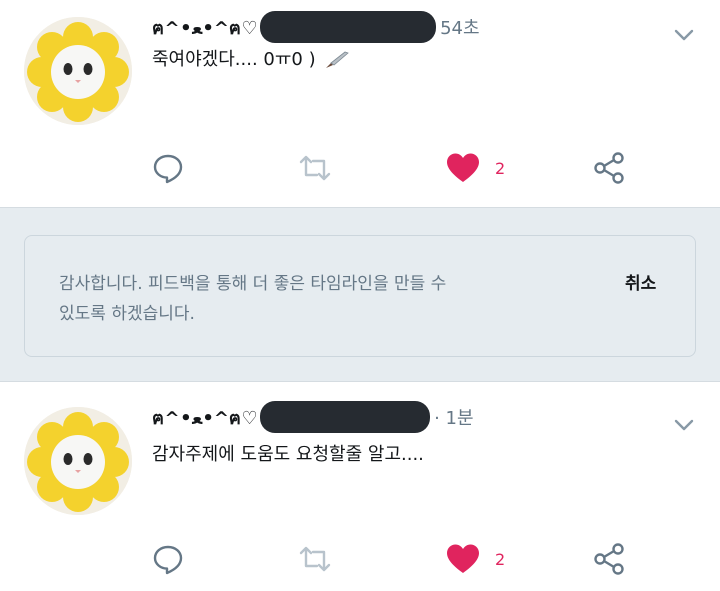 The height and width of the screenshot is (591, 720). I want to click on tweet-text: 죽여야겠다.... 0ㅠ0 ), so click(234, 59).